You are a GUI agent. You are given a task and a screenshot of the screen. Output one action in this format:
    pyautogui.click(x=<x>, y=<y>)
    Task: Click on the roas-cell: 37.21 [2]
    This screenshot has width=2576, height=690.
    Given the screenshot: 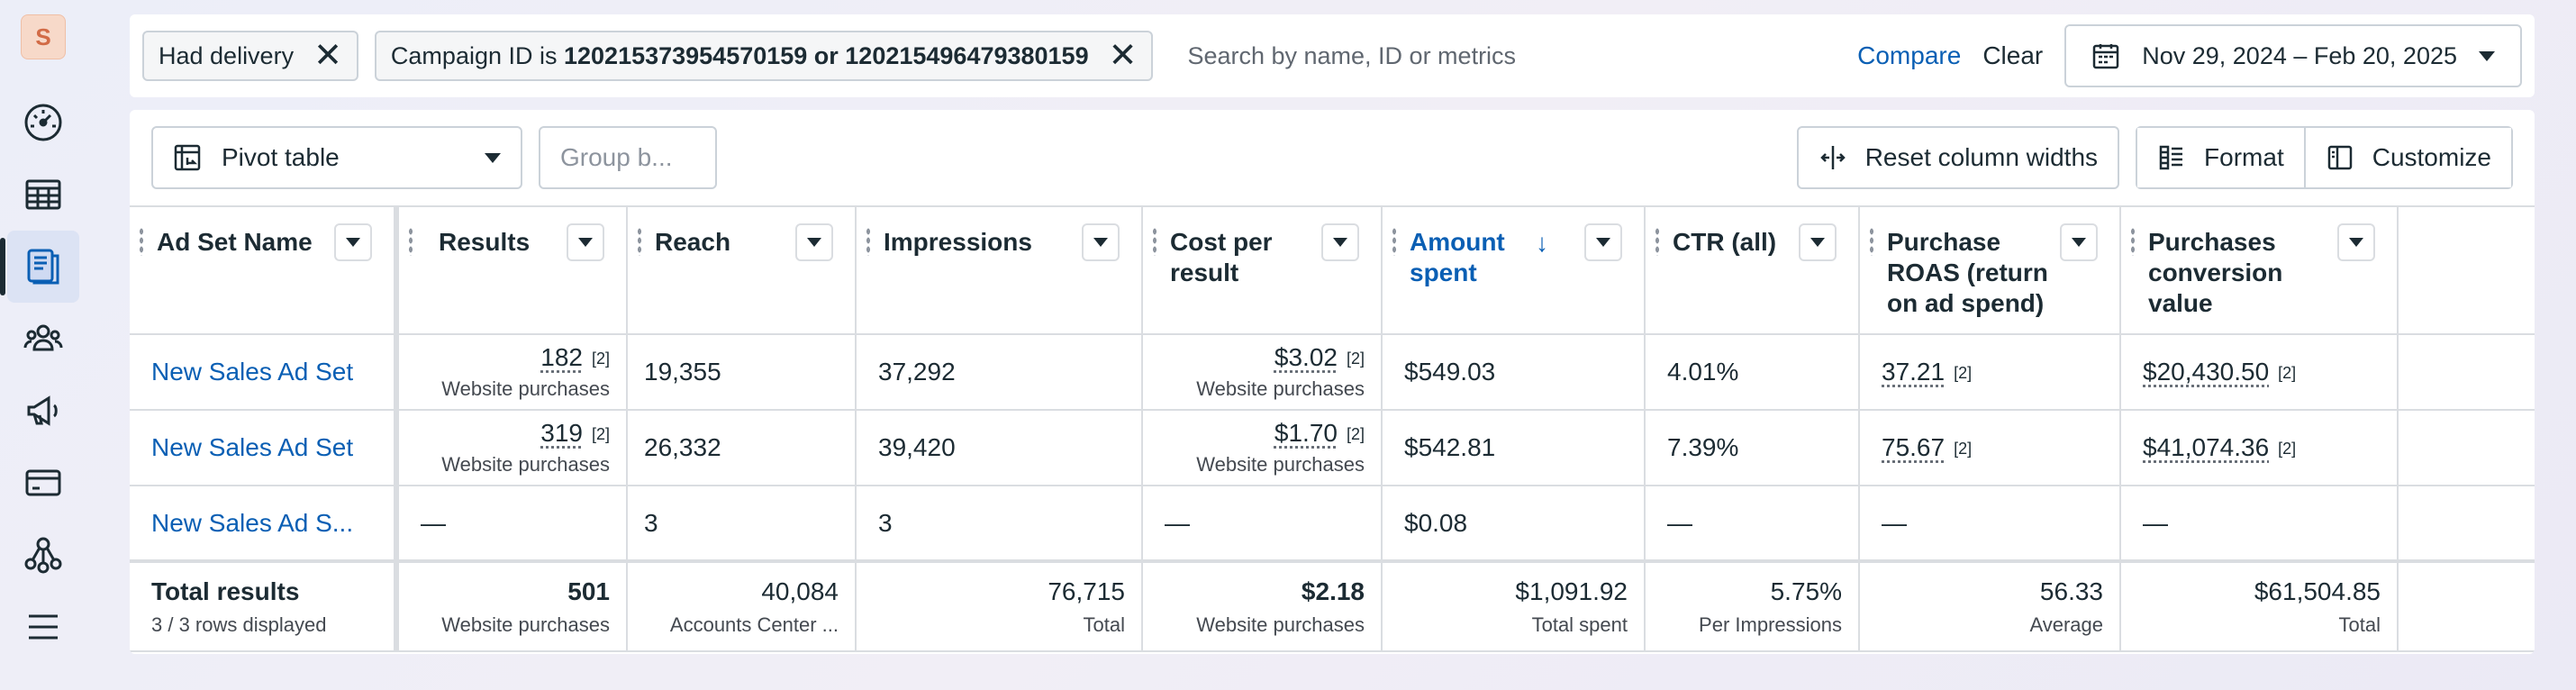 What is the action you would take?
    pyautogui.click(x=1990, y=372)
    